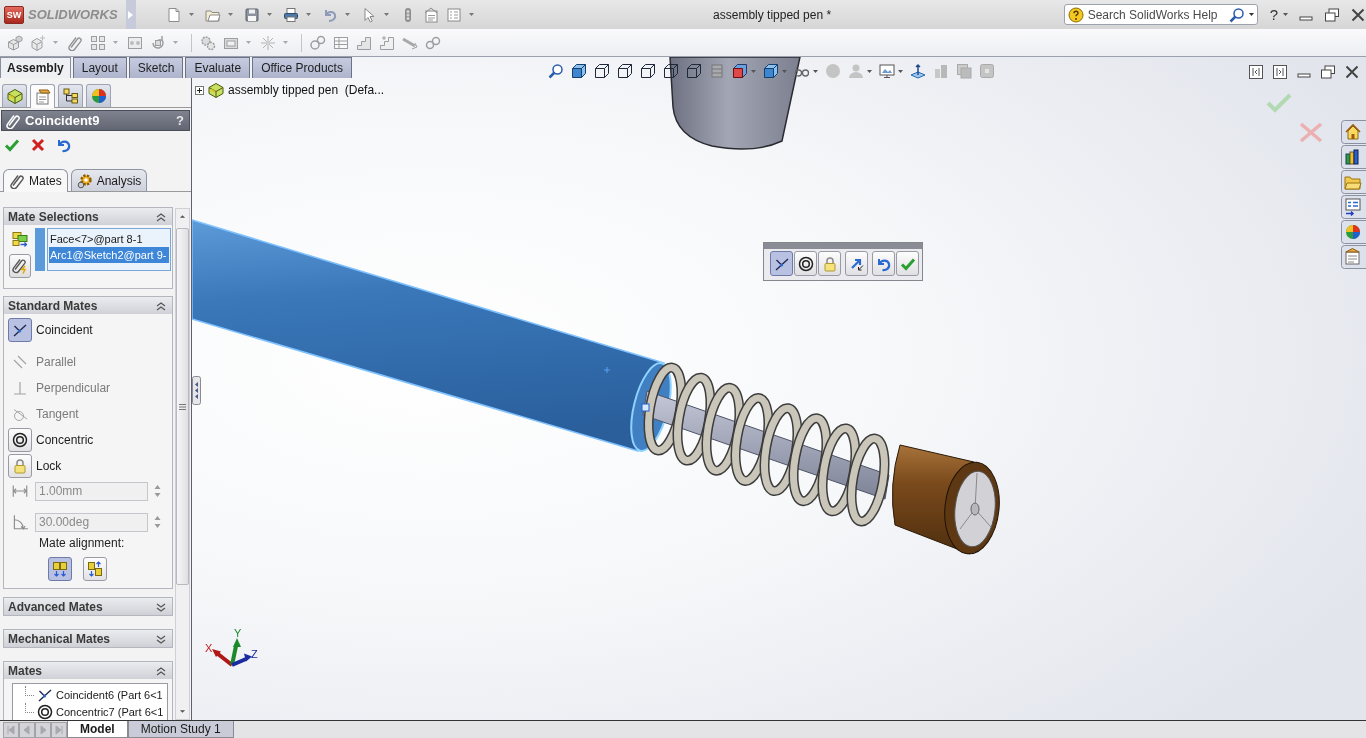 This screenshot has height=738, width=1366. I want to click on mate-alignment-label: Mate alignment:, so click(82, 543).